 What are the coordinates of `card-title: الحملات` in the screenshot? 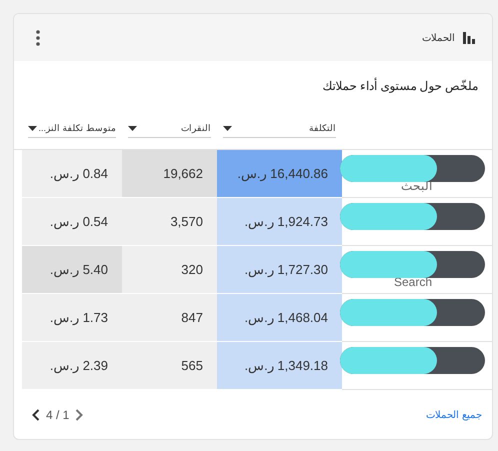 It's located at (438, 38).